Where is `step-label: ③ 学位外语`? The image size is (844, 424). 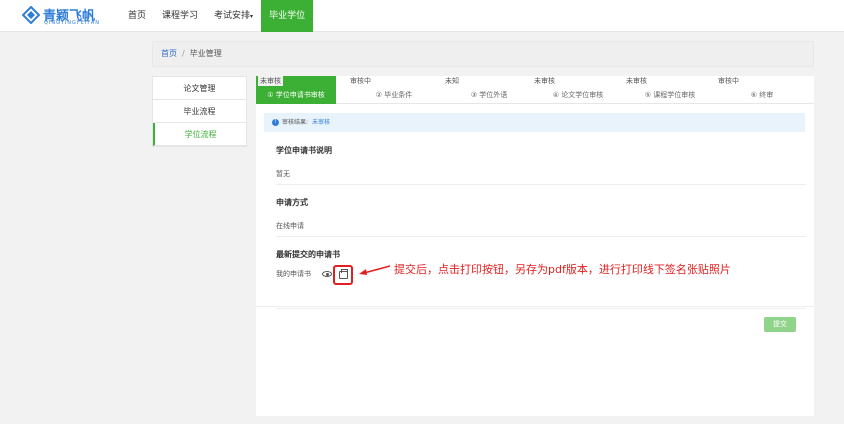
step-label: ③ 学位外语 is located at coordinates (489, 95).